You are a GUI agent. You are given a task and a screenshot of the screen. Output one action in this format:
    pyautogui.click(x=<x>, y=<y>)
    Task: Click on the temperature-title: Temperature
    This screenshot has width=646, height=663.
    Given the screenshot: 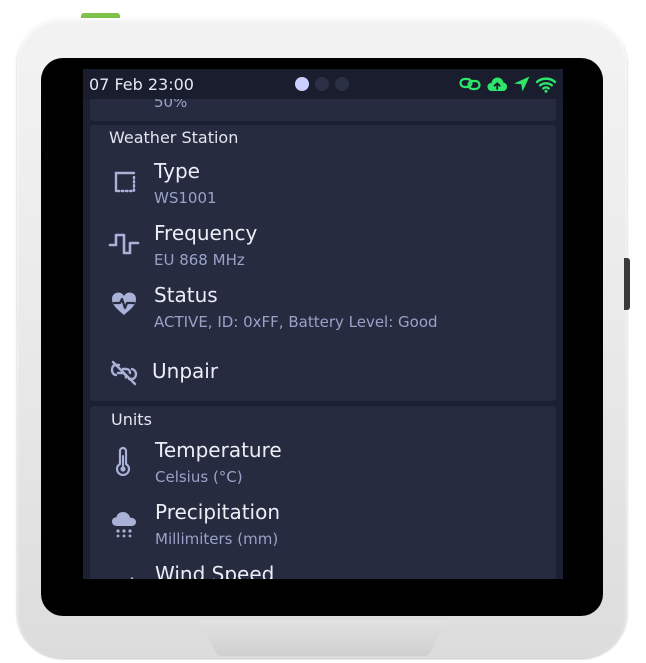 What is the action you would take?
    pyautogui.click(x=218, y=450)
    